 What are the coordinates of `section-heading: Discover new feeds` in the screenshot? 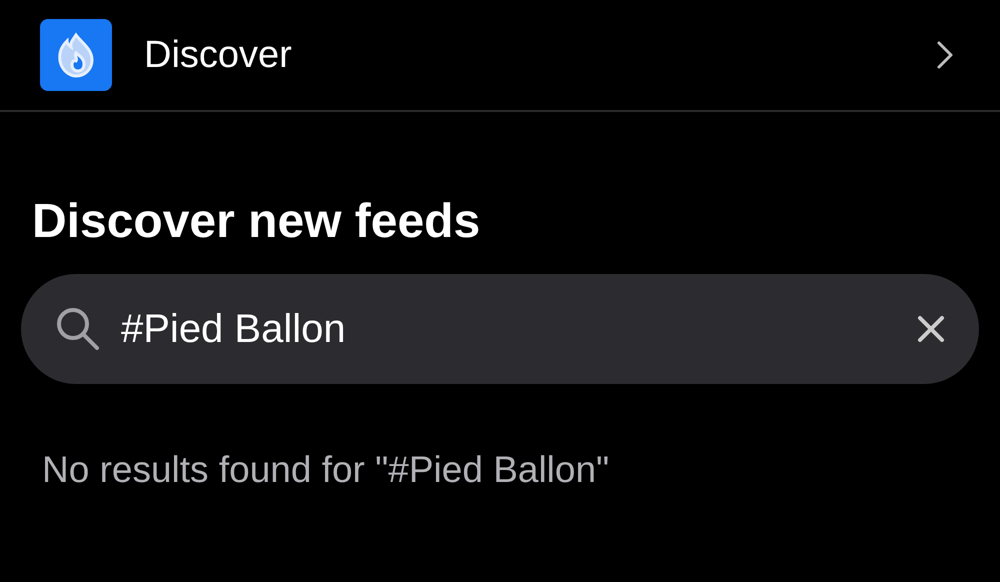 It's located at (257, 222).